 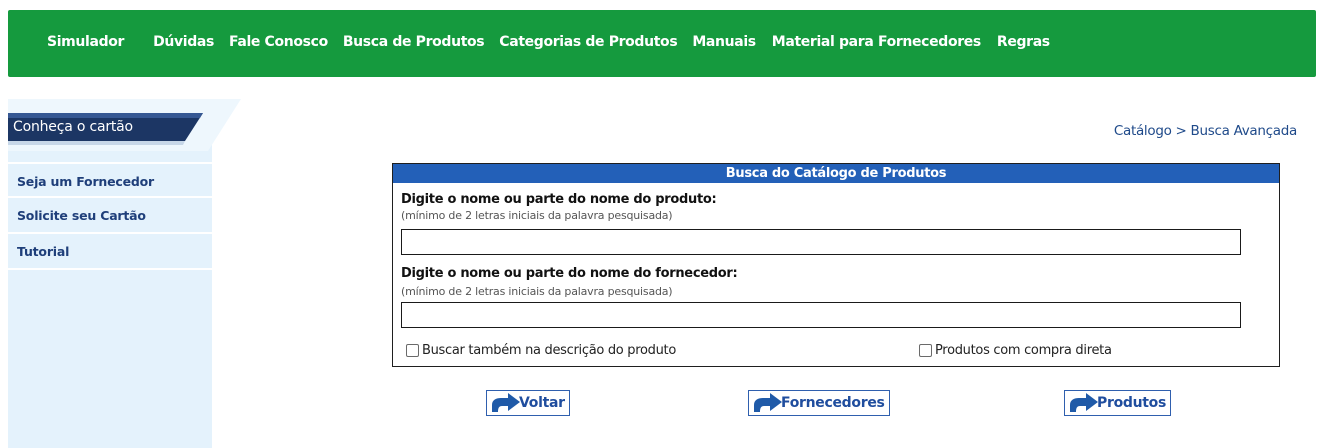 I want to click on search-description-option: Buscar também na descrição do produto, so click(x=541, y=350).